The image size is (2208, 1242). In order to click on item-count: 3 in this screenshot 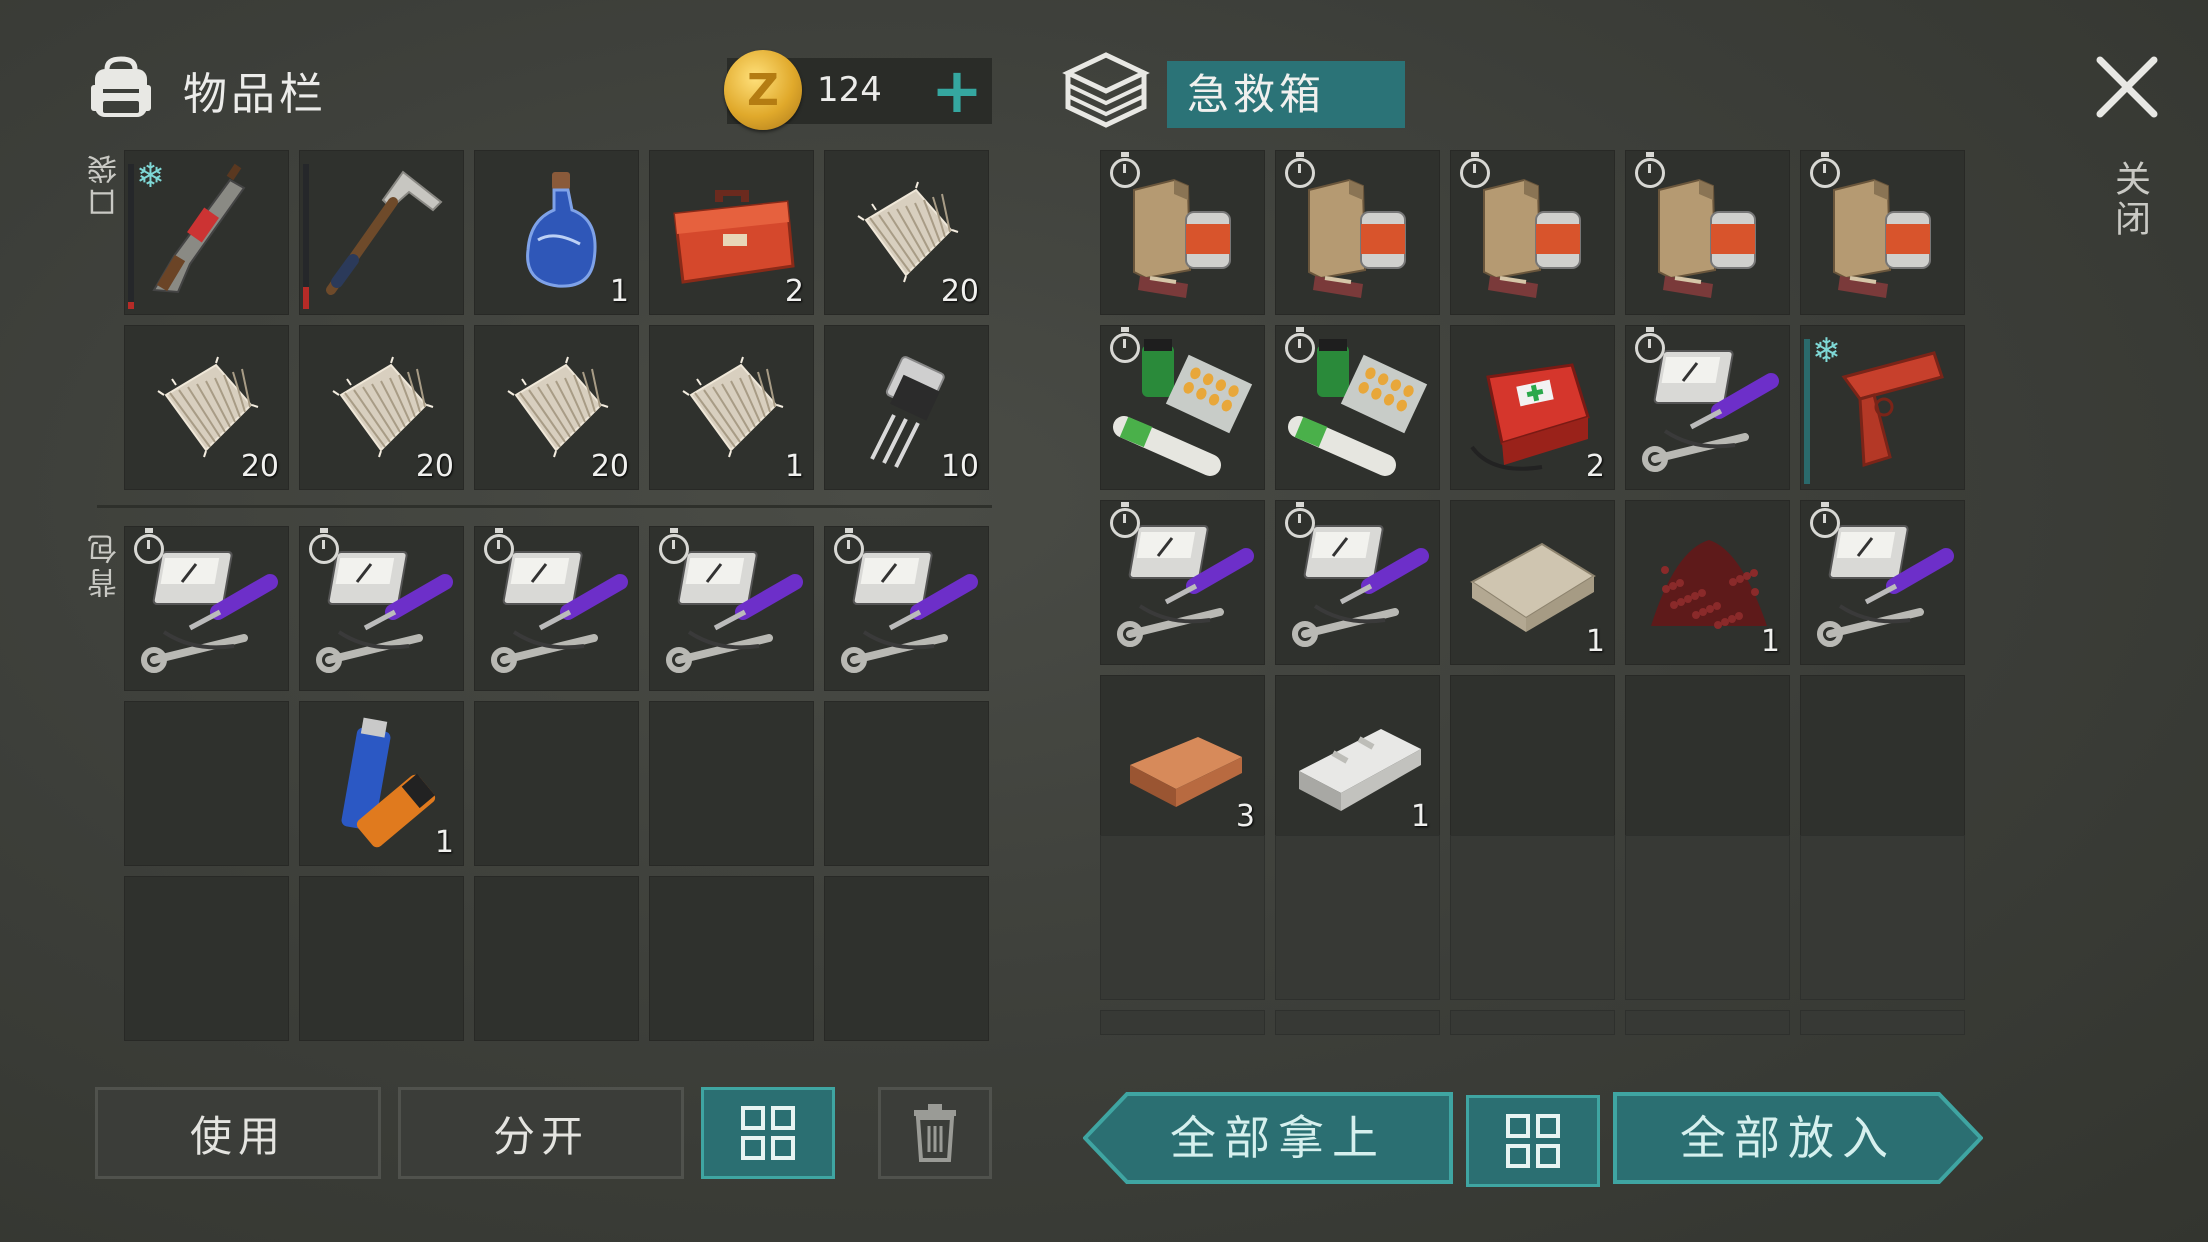, I will do `click(1245, 816)`.